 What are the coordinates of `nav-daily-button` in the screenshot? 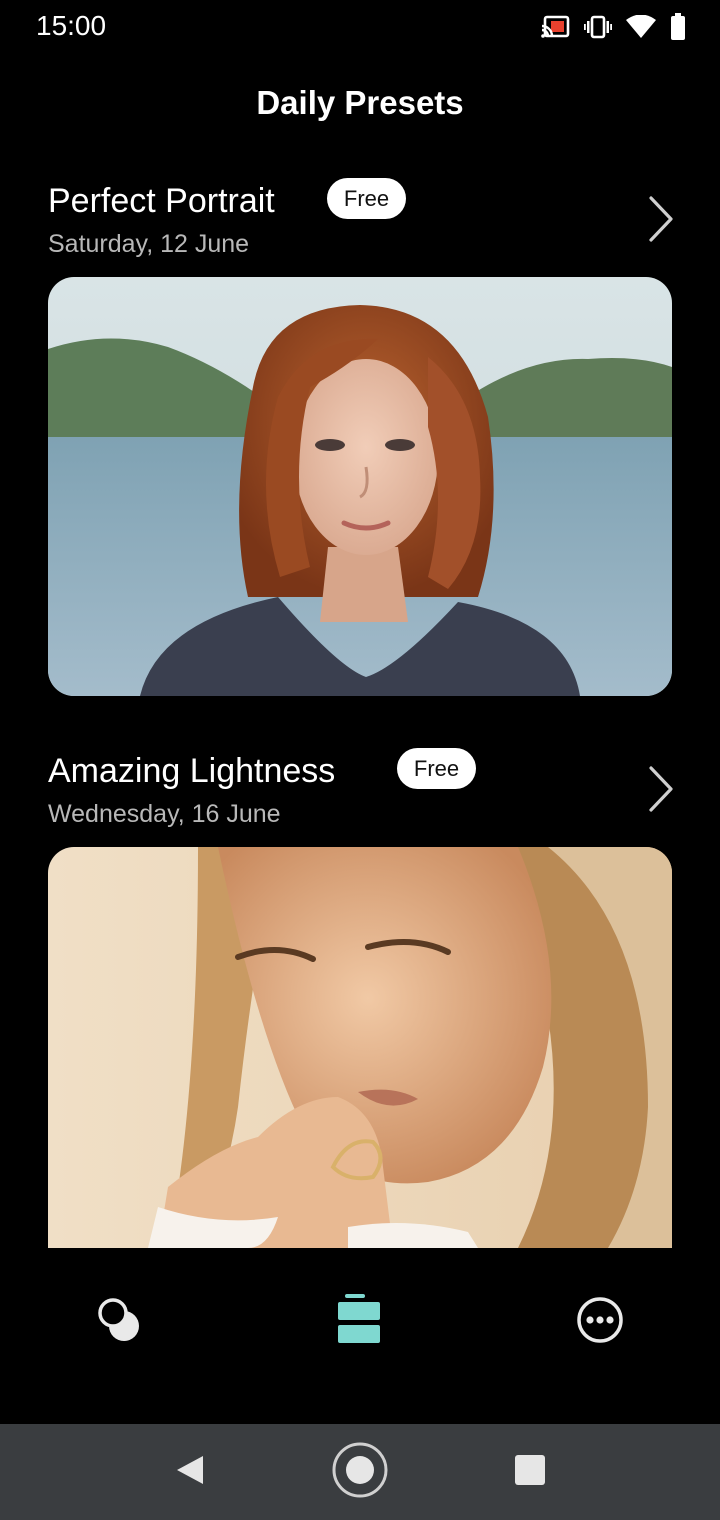 It's located at (359, 1322).